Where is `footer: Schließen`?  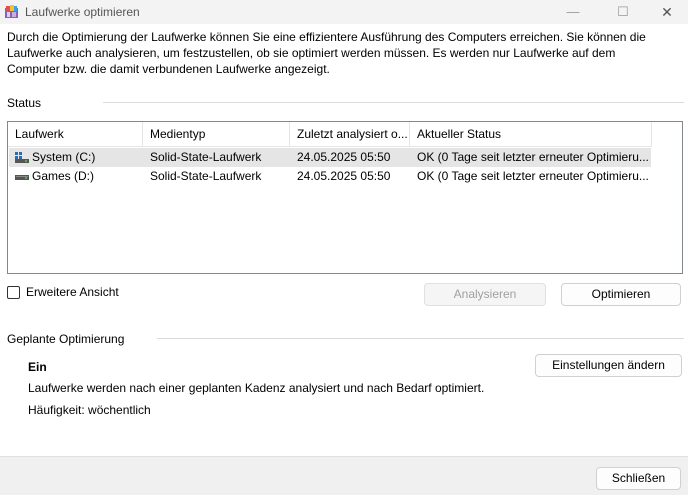 footer: Schließen is located at coordinates (344, 475).